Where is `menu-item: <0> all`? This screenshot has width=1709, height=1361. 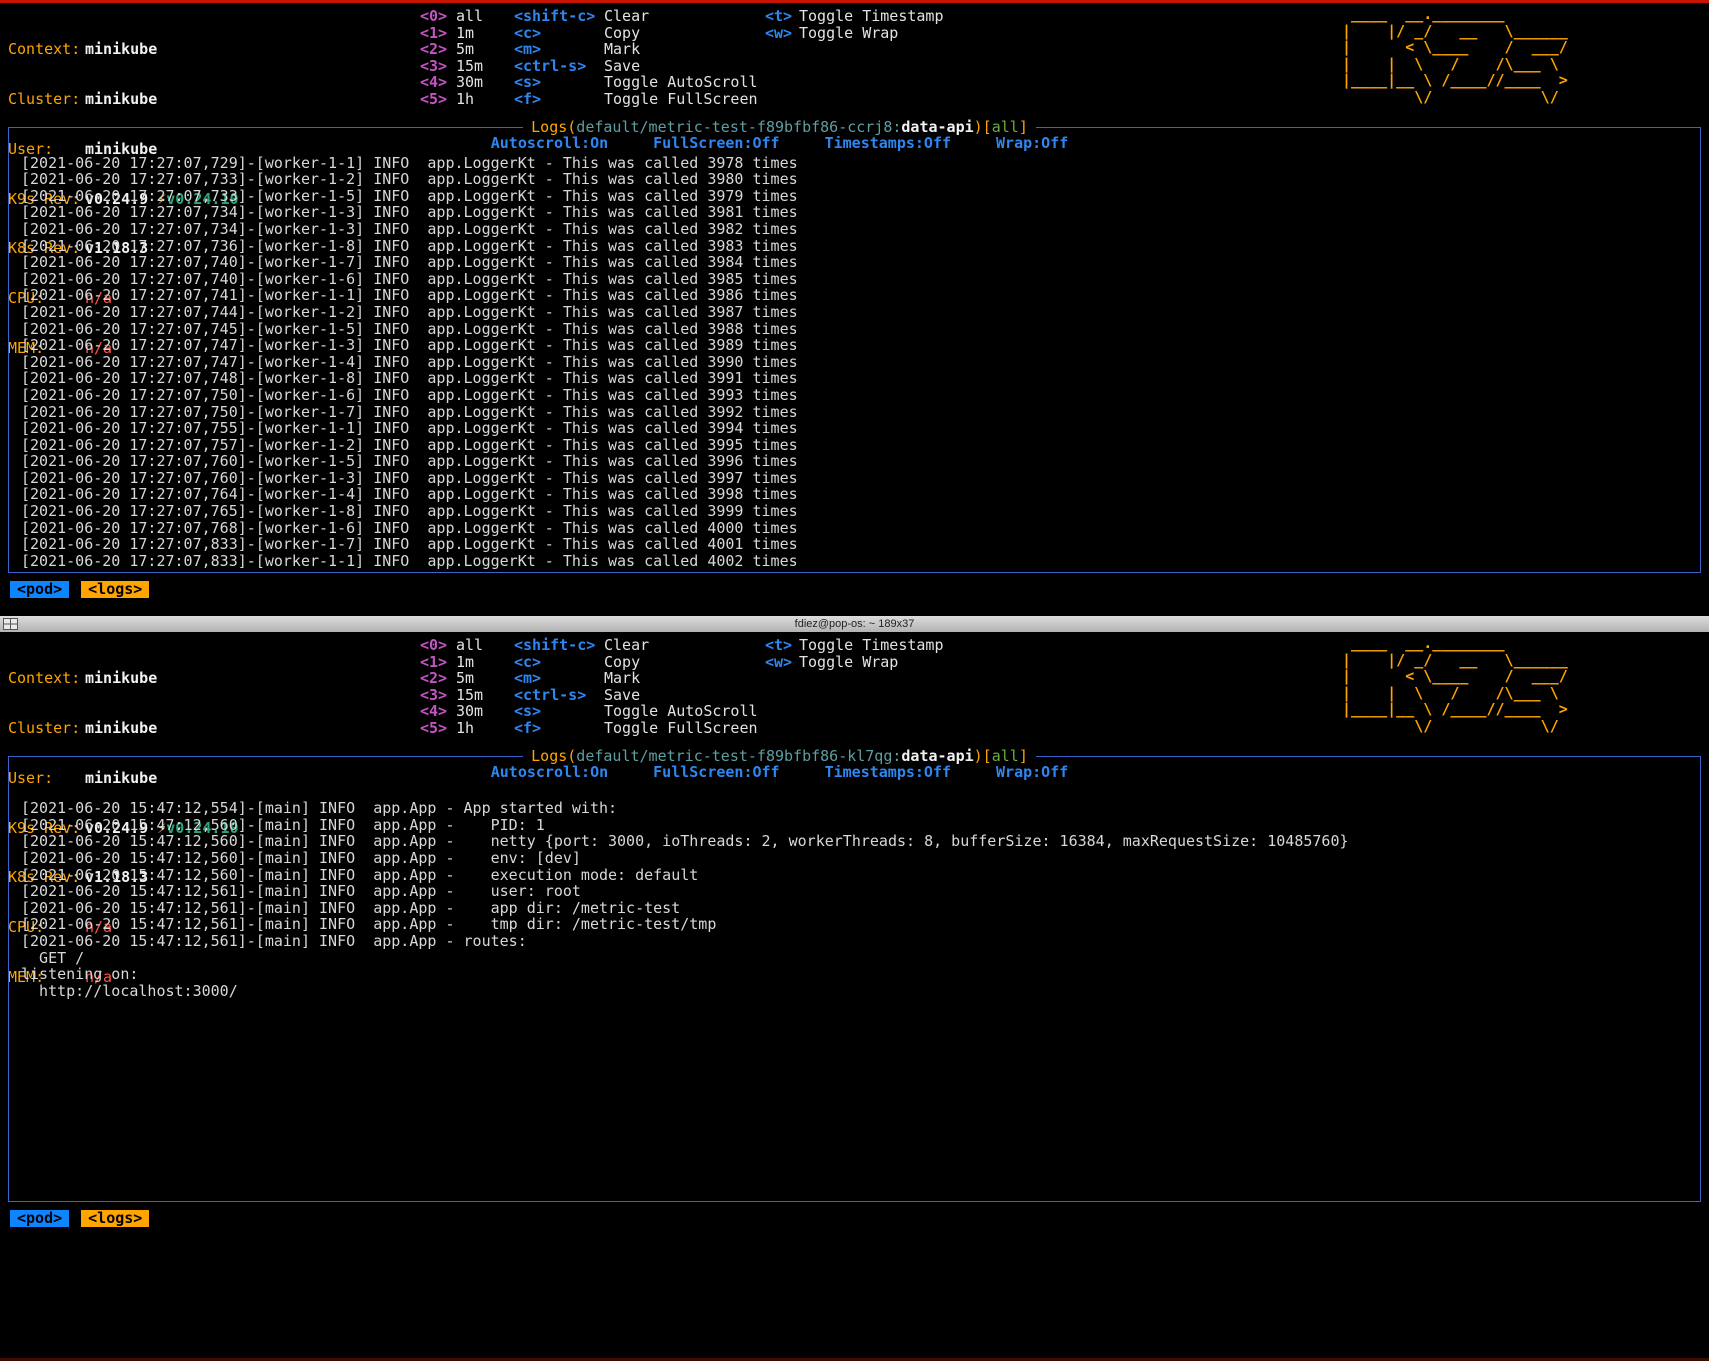
menu-item: <0> all is located at coordinates (451, 645).